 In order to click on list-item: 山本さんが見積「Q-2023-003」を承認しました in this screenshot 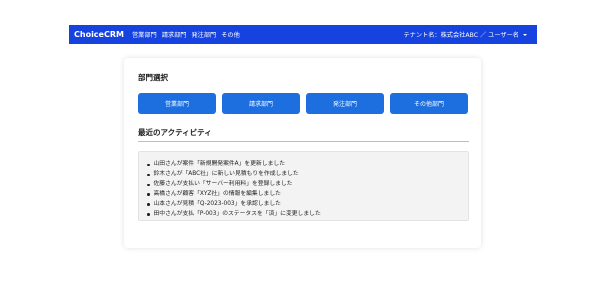, I will do `click(307, 205)`.